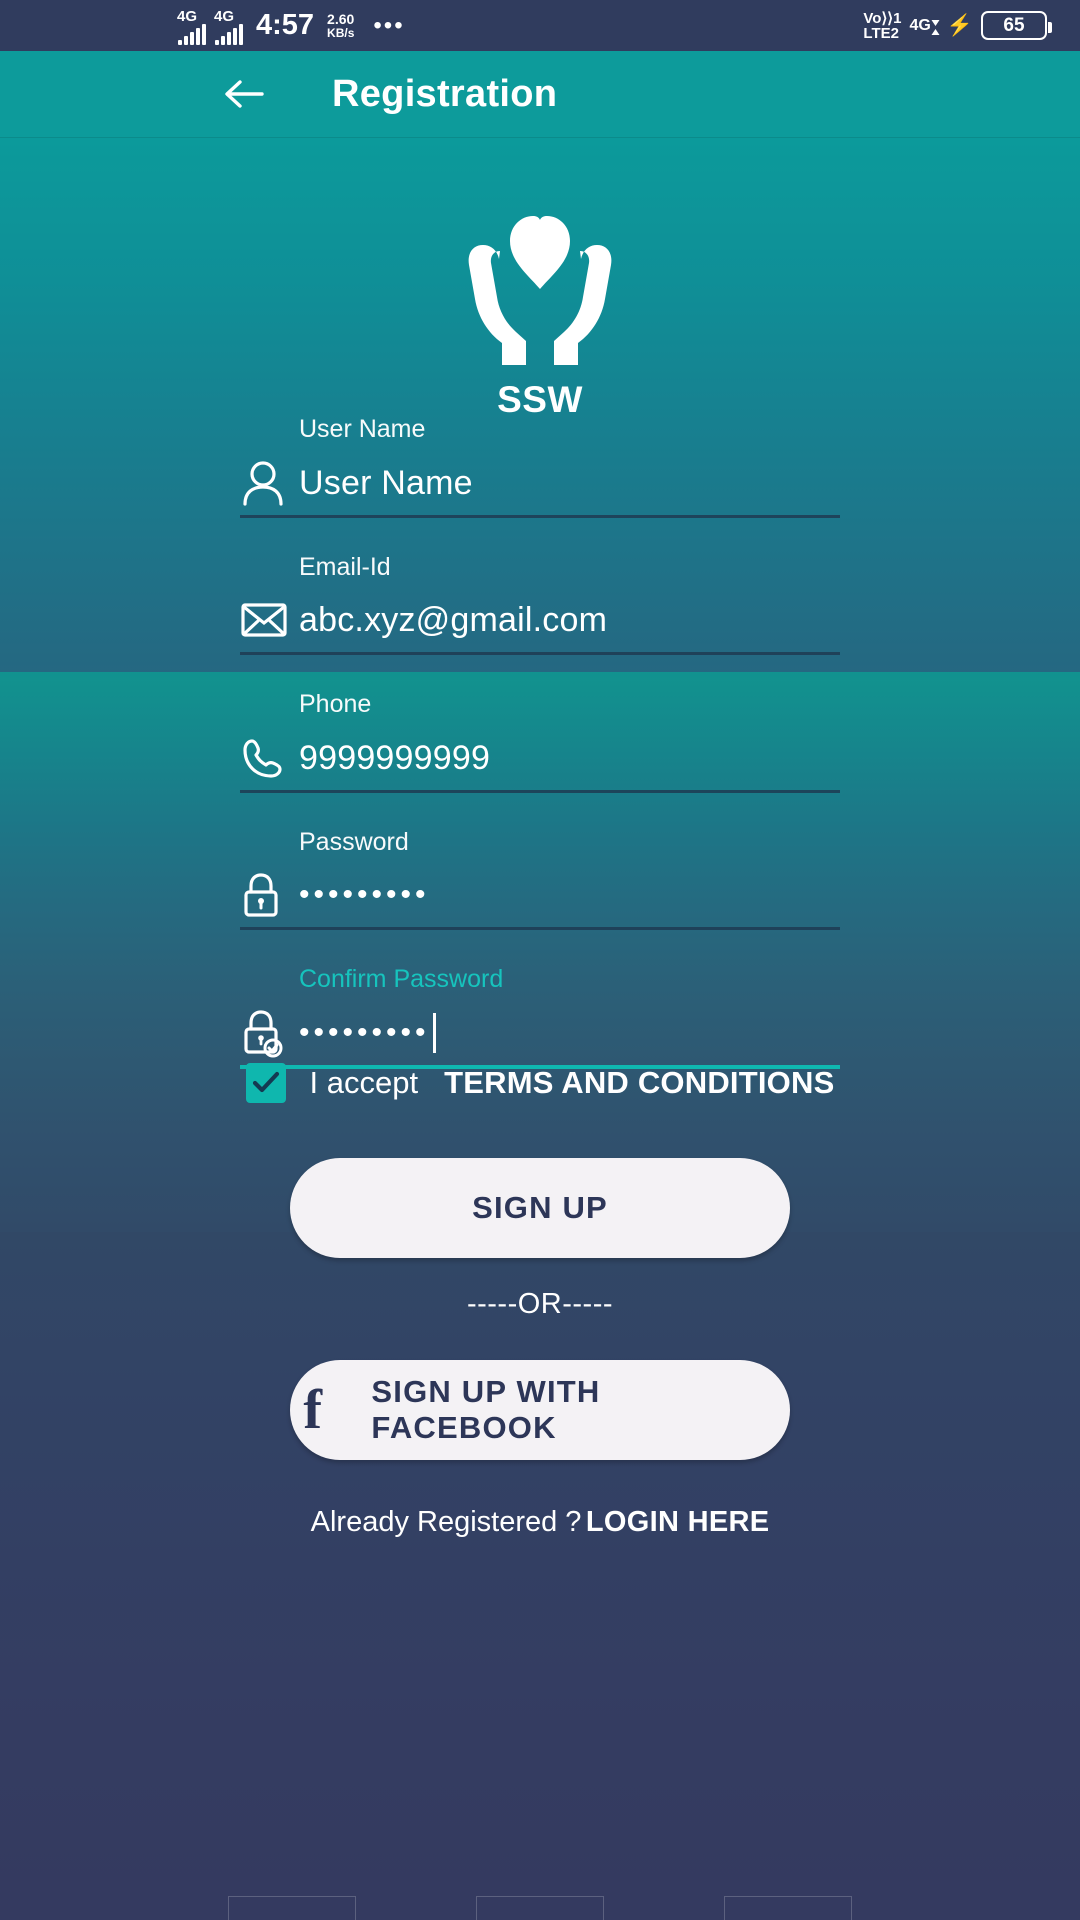 This screenshot has height=1920, width=1080. What do you see at coordinates (224, 16) in the screenshot?
I see `sim2-network-label: 4G` at bounding box center [224, 16].